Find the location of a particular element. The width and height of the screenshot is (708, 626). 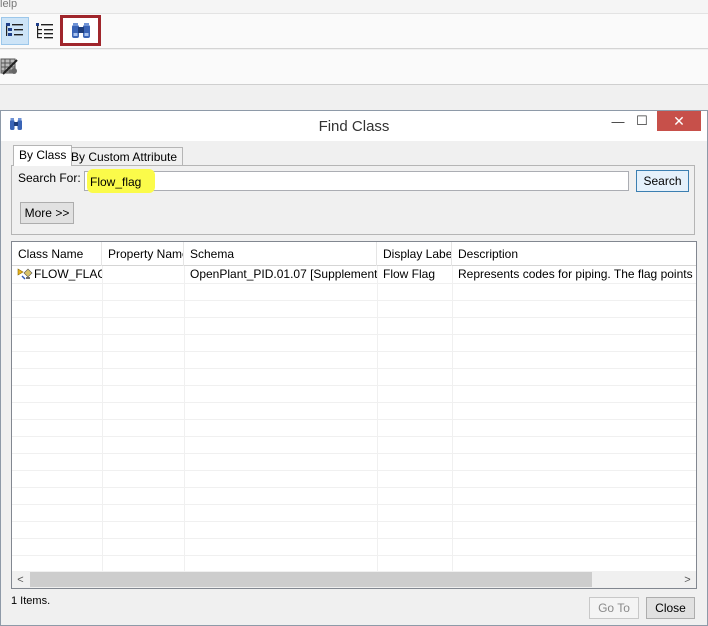

class-tree-icon is located at coordinates (44, 31).